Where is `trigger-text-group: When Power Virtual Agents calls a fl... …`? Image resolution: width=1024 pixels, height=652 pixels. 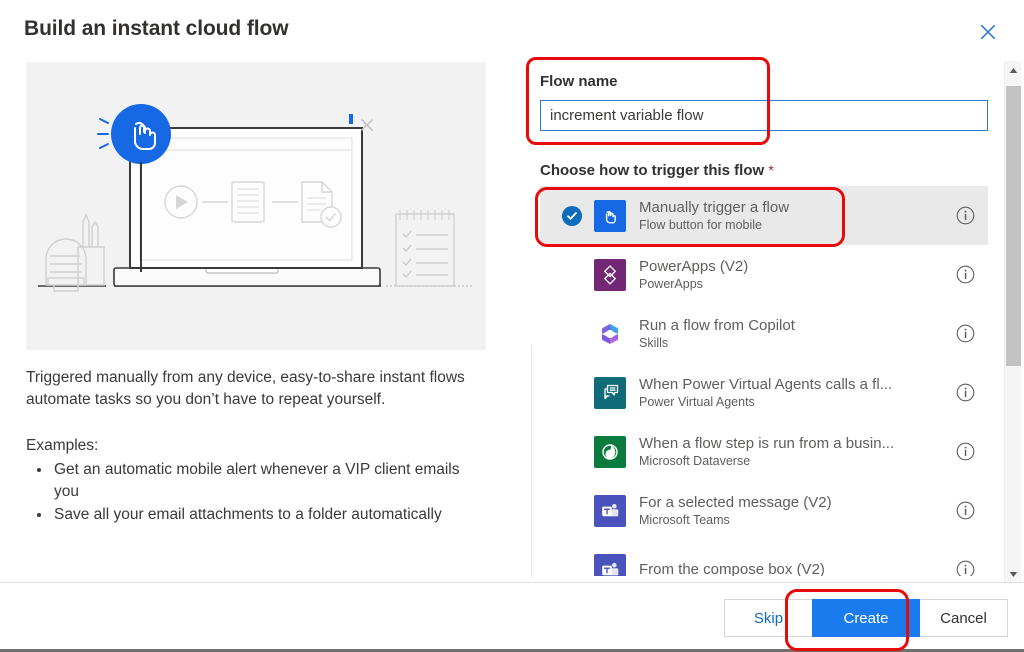
trigger-text-group: When Power Virtual Agents calls a fl... … is located at coordinates (794, 393).